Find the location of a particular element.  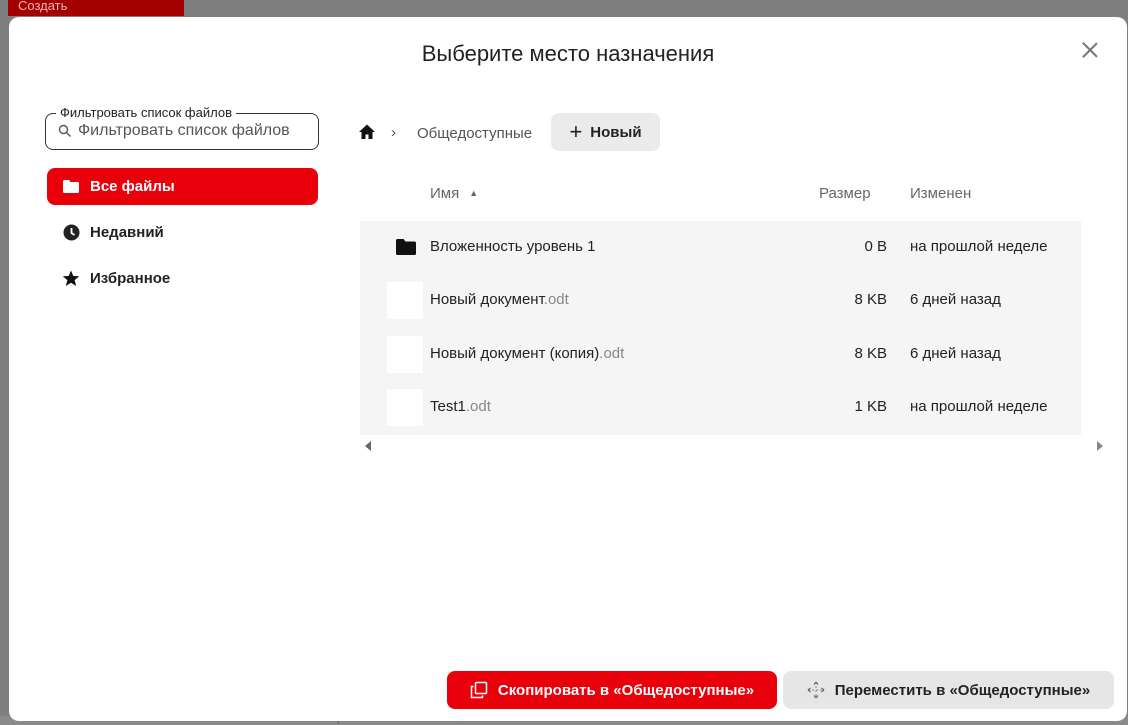

file-name: Новый документ (копия).odt is located at coordinates (527, 353).